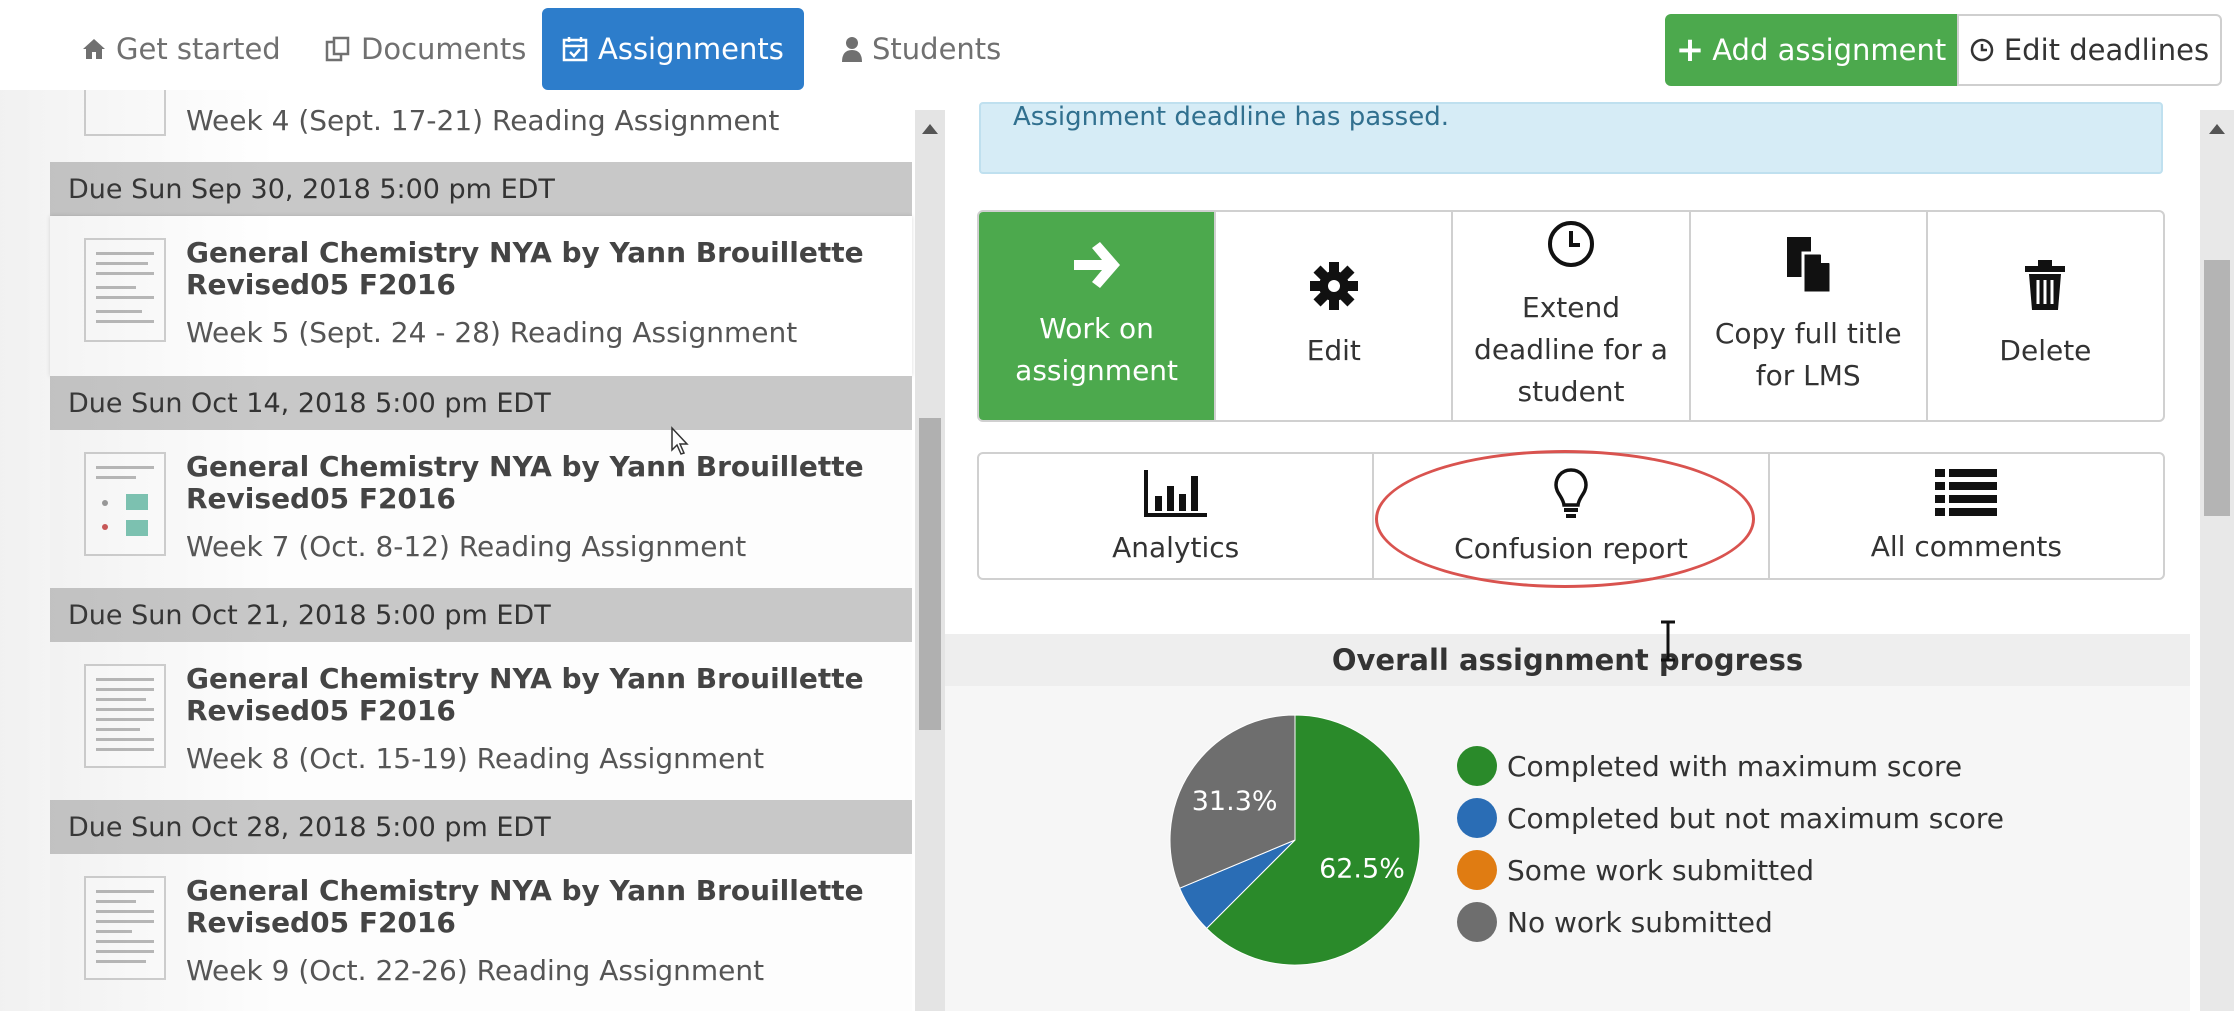 The width and height of the screenshot is (2236, 1011). I want to click on documents-icon, so click(338, 49).